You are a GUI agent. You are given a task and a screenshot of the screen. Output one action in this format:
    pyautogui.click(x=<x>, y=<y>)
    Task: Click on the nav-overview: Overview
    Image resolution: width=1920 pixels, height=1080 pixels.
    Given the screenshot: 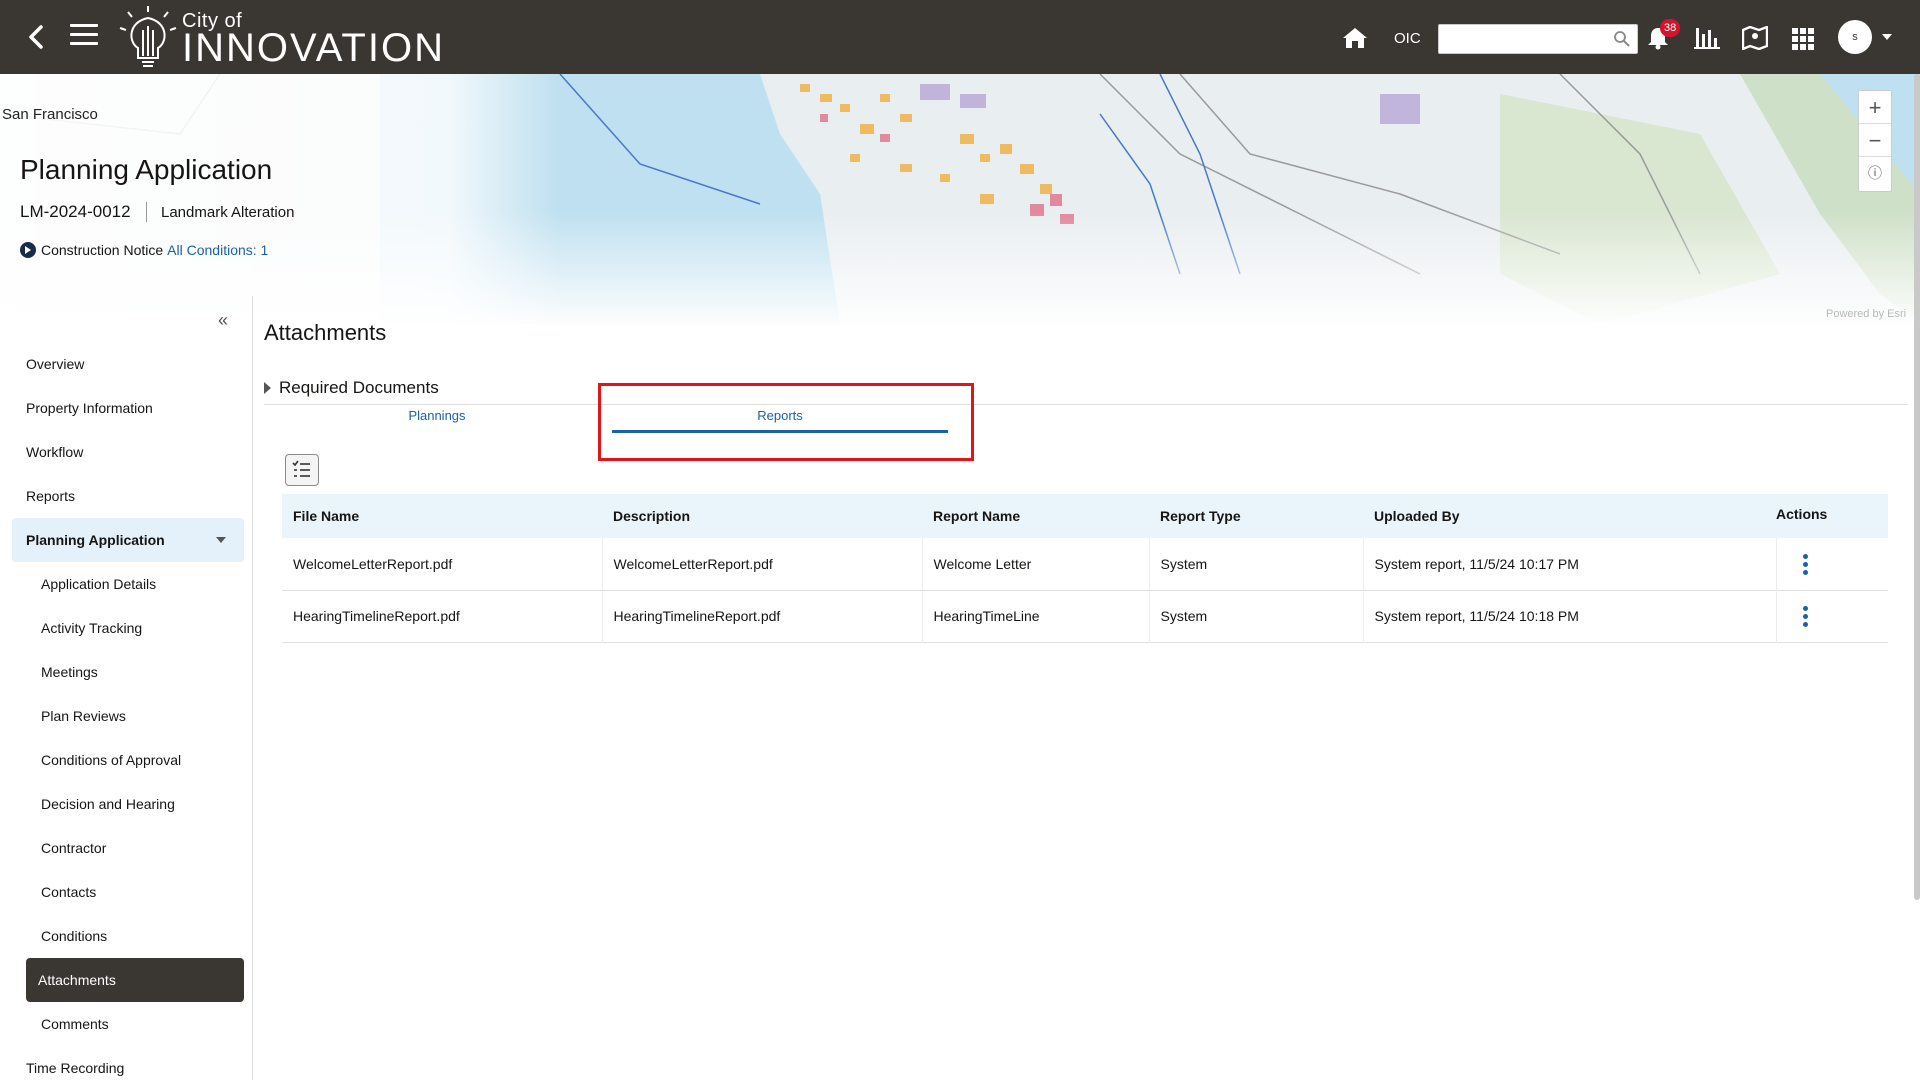 What is the action you would take?
    pyautogui.click(x=55, y=364)
    